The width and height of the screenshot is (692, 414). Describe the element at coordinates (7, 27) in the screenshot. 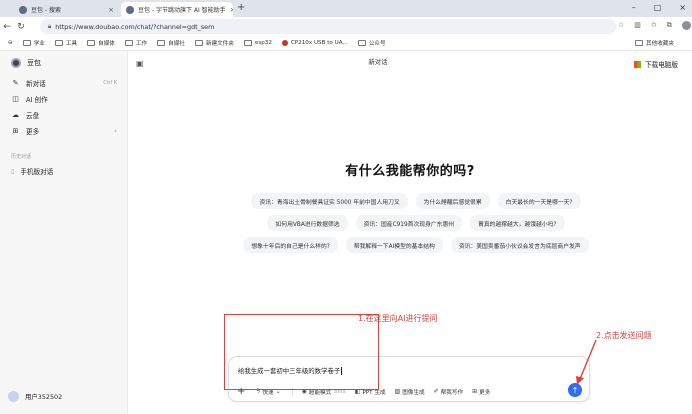

I see `back-arrow-icon: ←` at that location.